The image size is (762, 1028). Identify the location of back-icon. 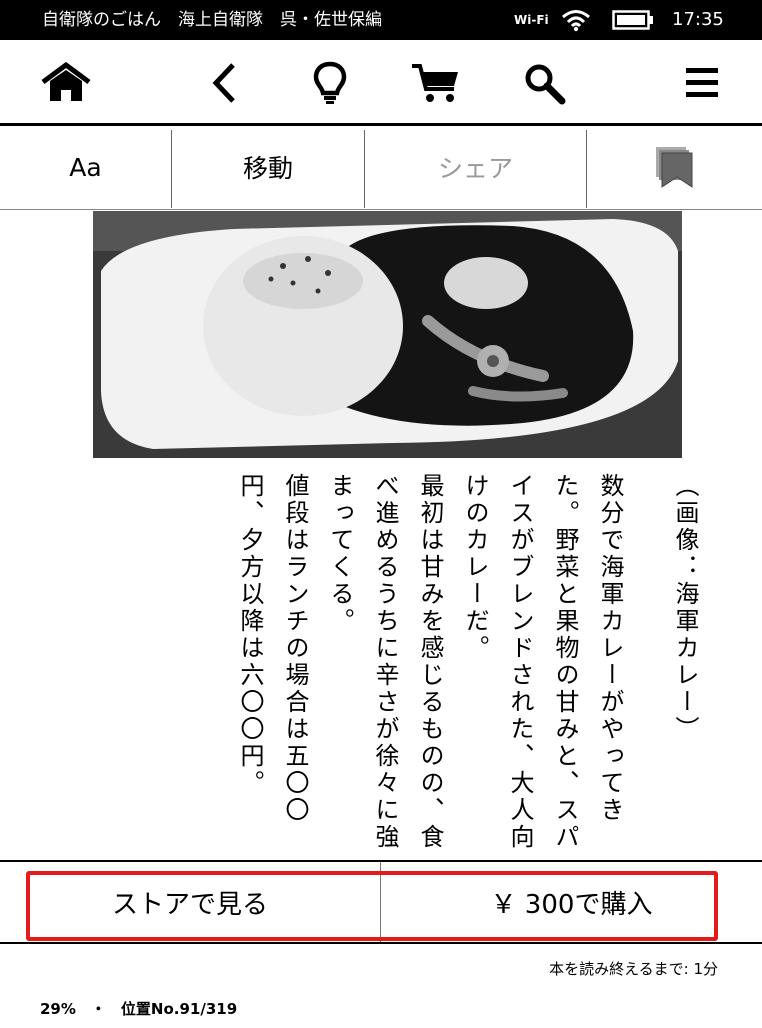
(224, 83).